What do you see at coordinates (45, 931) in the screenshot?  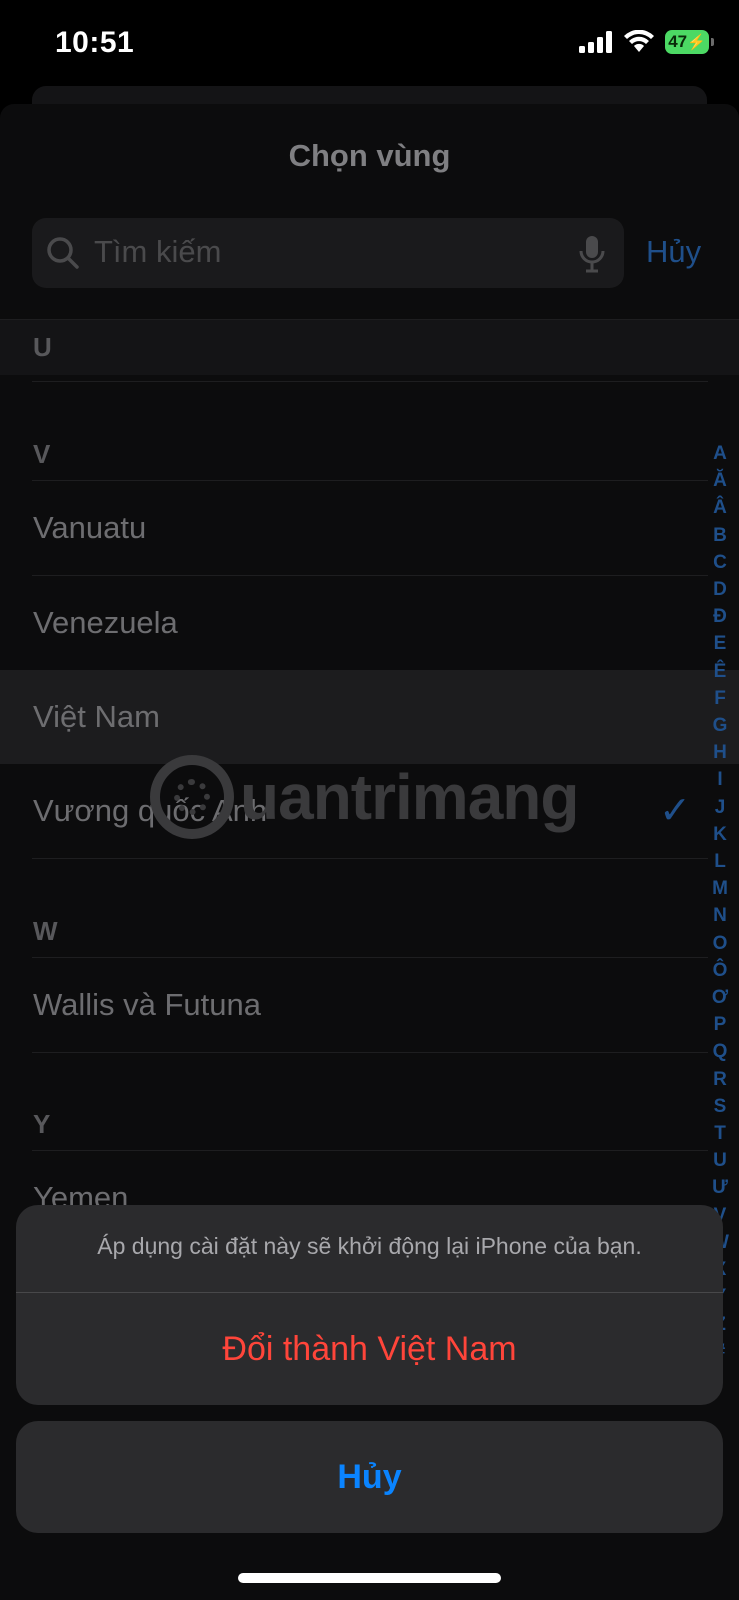 I see `section-header-w: W` at bounding box center [45, 931].